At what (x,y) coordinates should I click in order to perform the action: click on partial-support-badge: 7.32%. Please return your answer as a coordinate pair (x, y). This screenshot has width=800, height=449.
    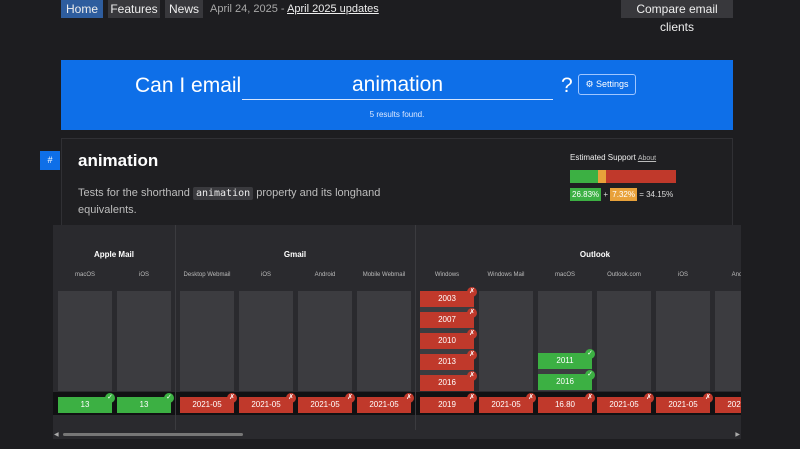
    Looking at the image, I should click on (623, 194).